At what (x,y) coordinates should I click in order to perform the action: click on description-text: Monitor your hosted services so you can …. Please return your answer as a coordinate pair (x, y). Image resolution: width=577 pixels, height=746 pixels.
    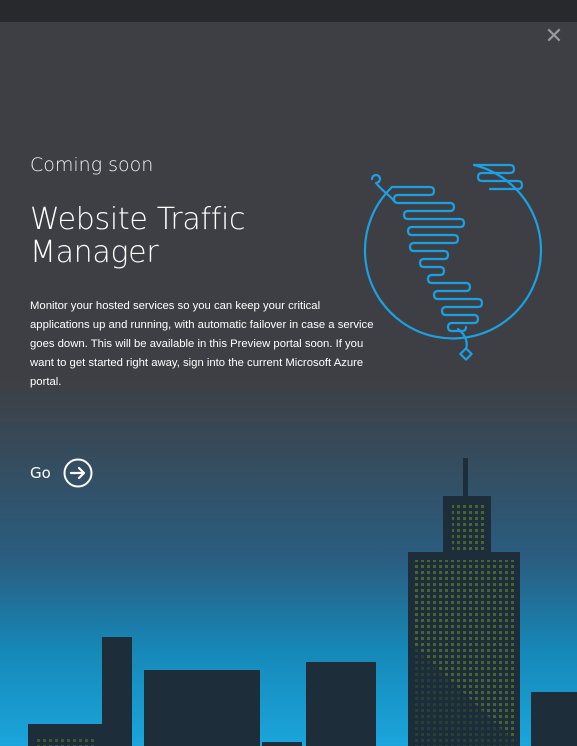
    Looking at the image, I should click on (202, 344).